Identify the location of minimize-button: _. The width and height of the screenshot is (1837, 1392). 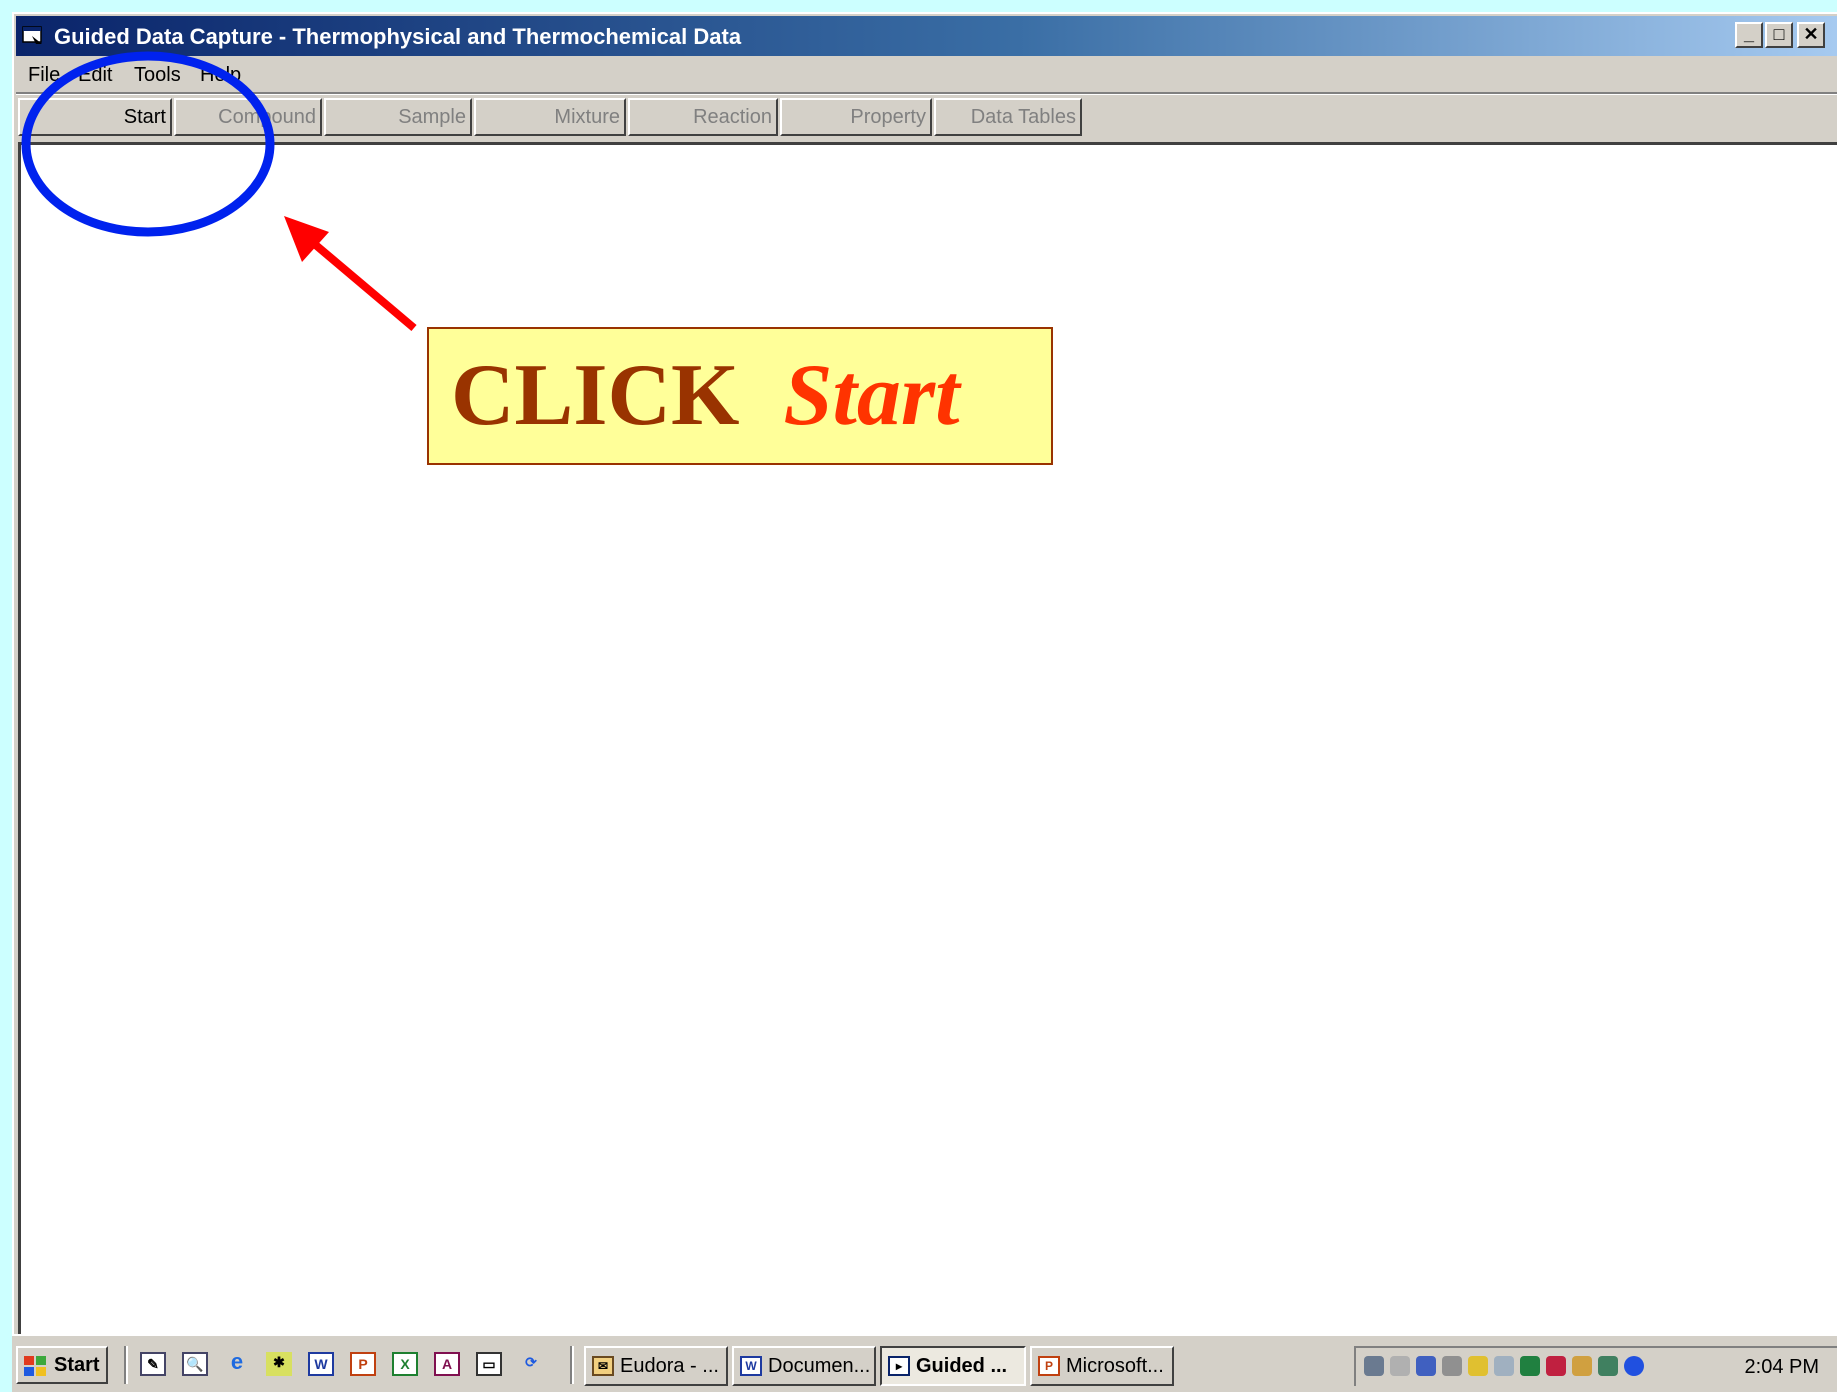
(1749, 35).